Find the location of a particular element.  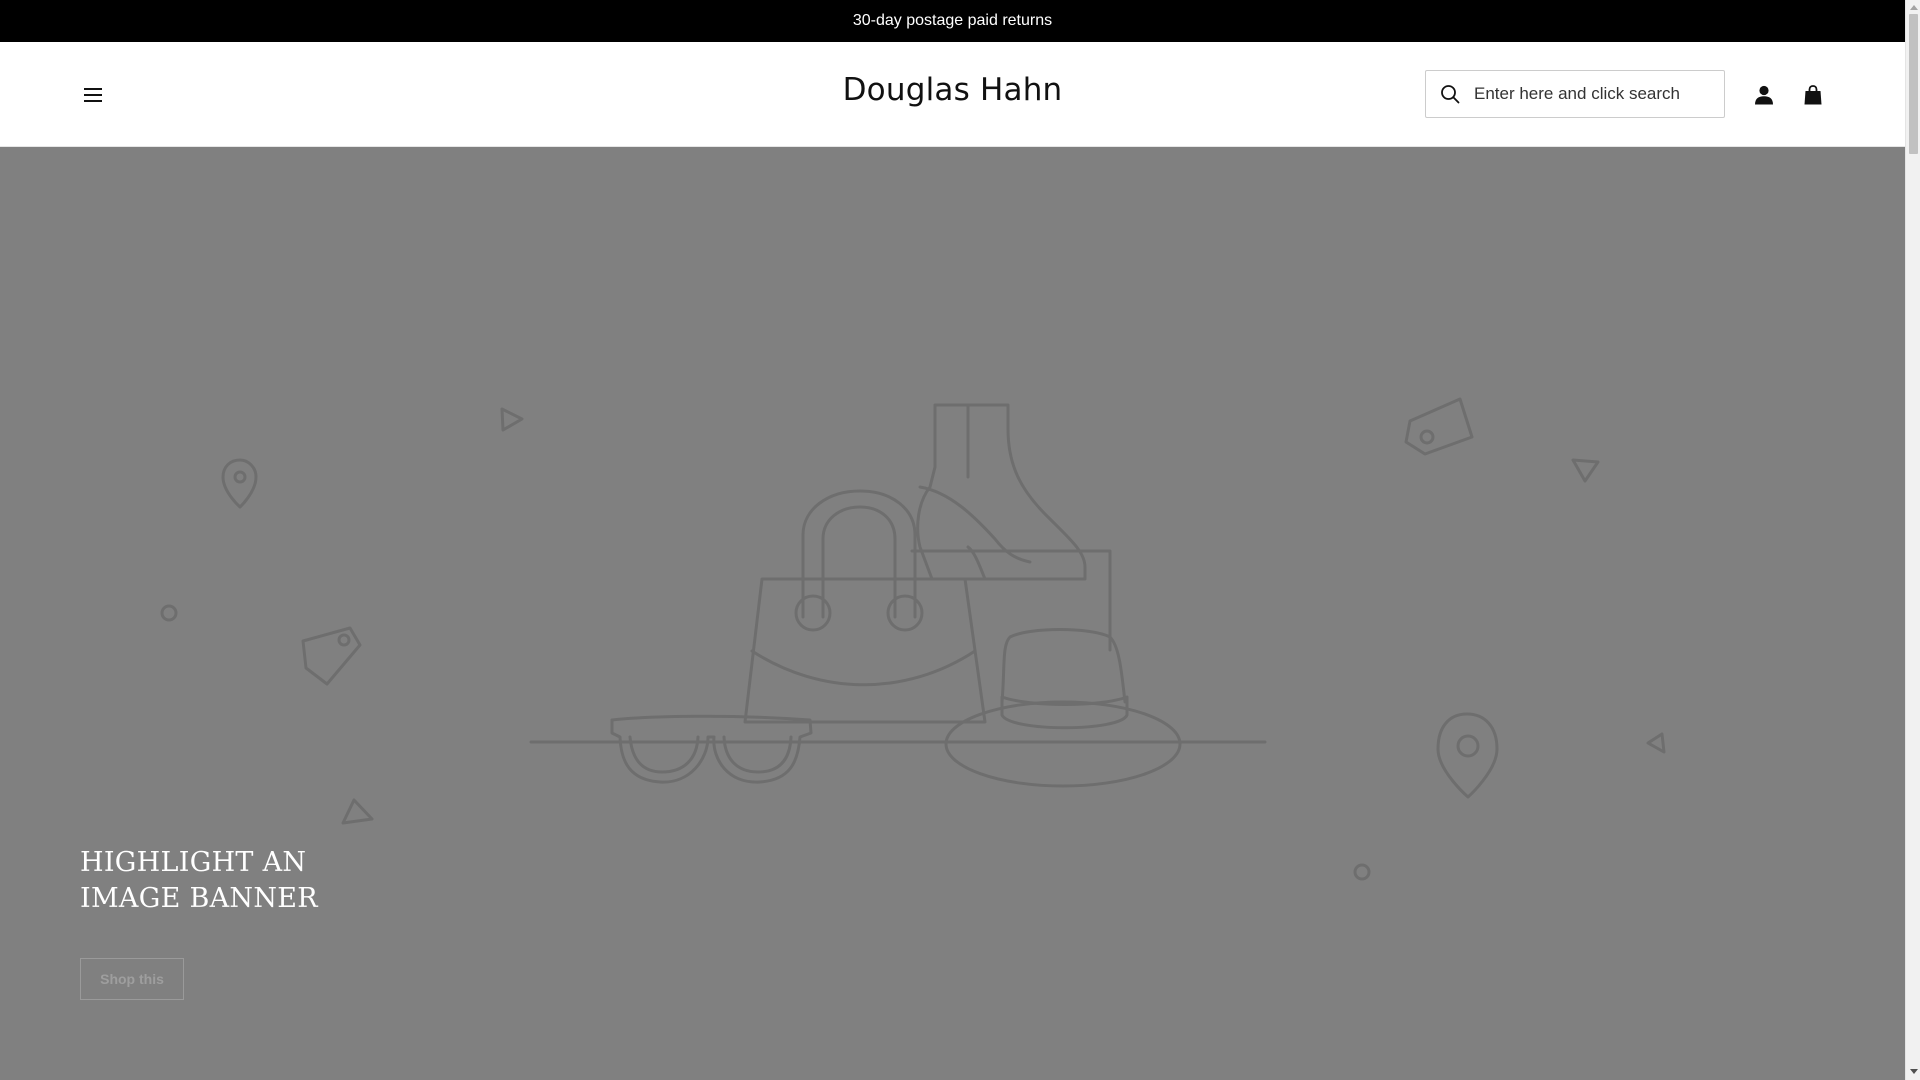

scrollbar-thumb is located at coordinates (1913, 84).